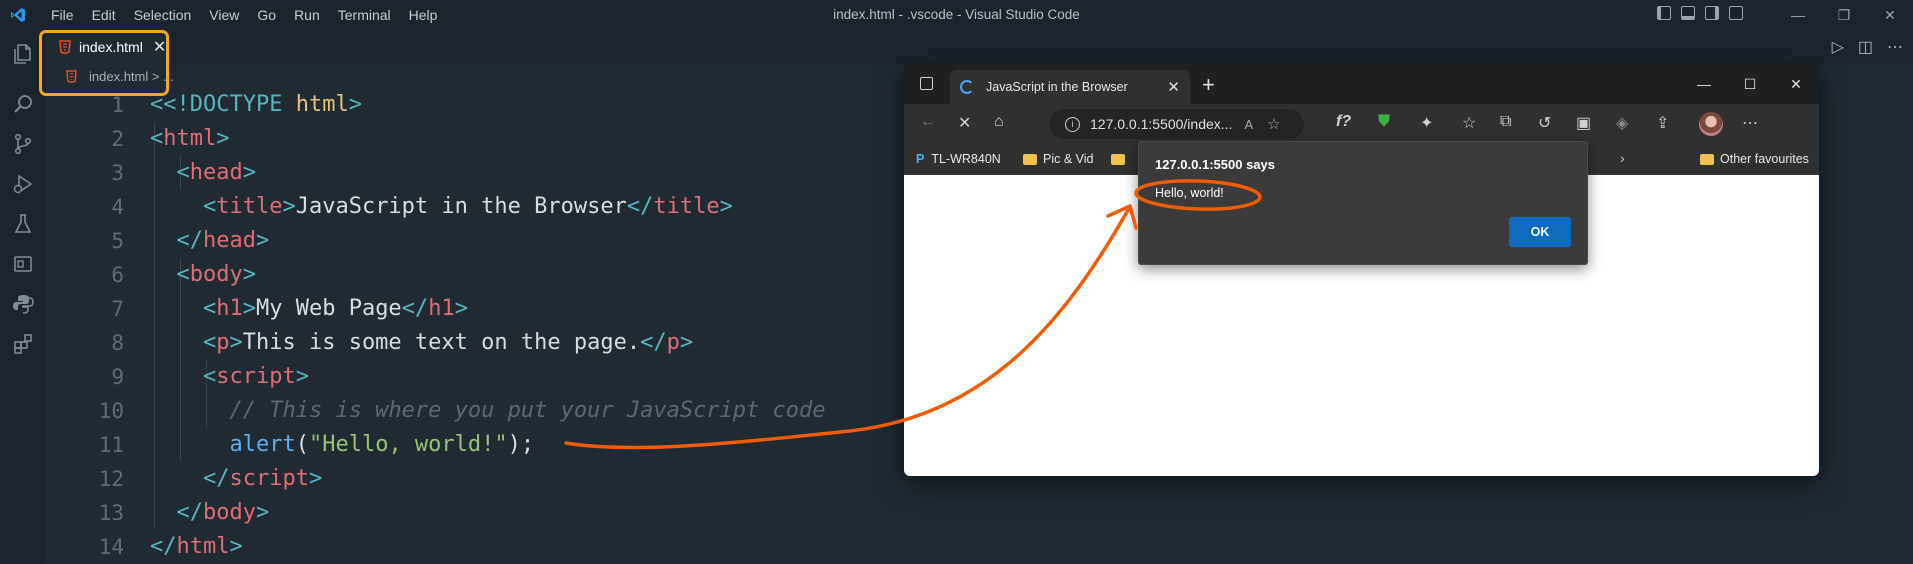  Describe the element at coordinates (999, 122) in the screenshot. I see `home-icon: ⌂` at that location.